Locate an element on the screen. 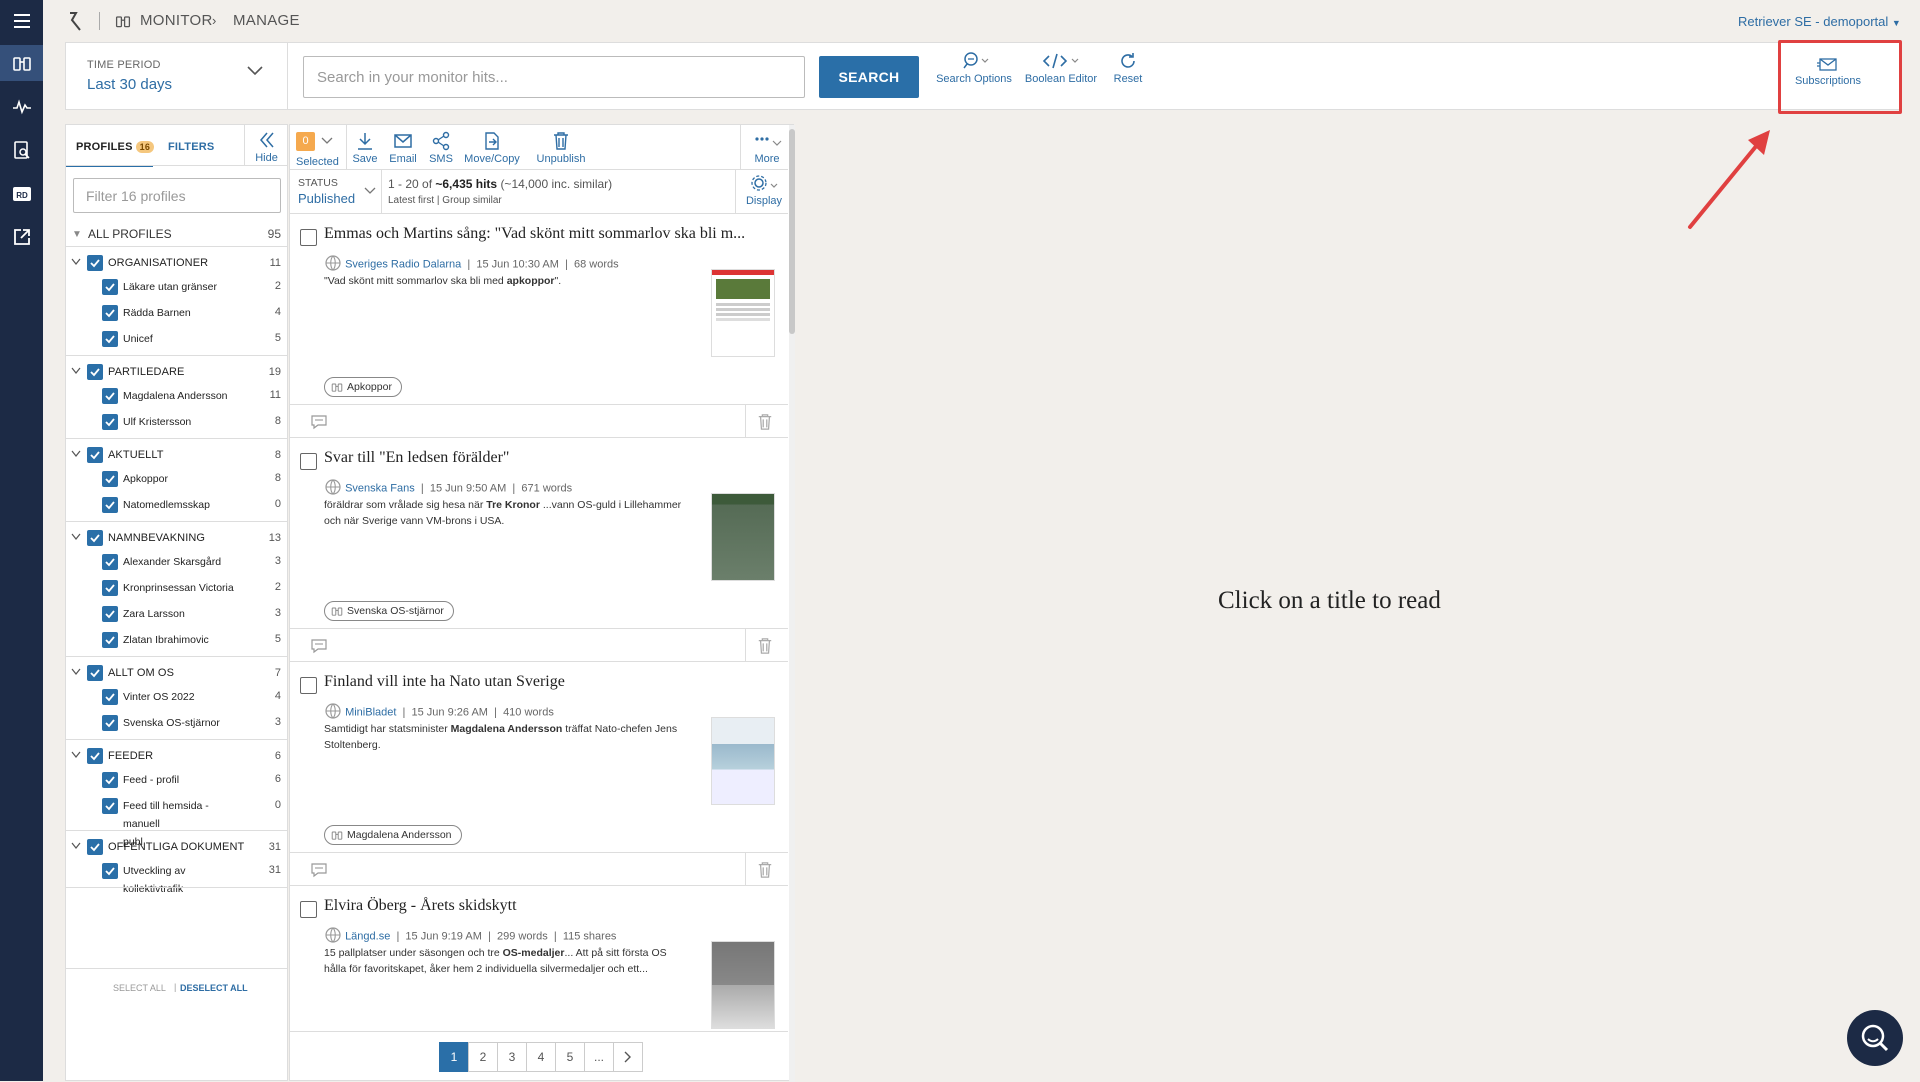 Image resolution: width=1920 pixels, height=1082 pixels. profile-item: Rädda Barnen 4 is located at coordinates (176, 313).